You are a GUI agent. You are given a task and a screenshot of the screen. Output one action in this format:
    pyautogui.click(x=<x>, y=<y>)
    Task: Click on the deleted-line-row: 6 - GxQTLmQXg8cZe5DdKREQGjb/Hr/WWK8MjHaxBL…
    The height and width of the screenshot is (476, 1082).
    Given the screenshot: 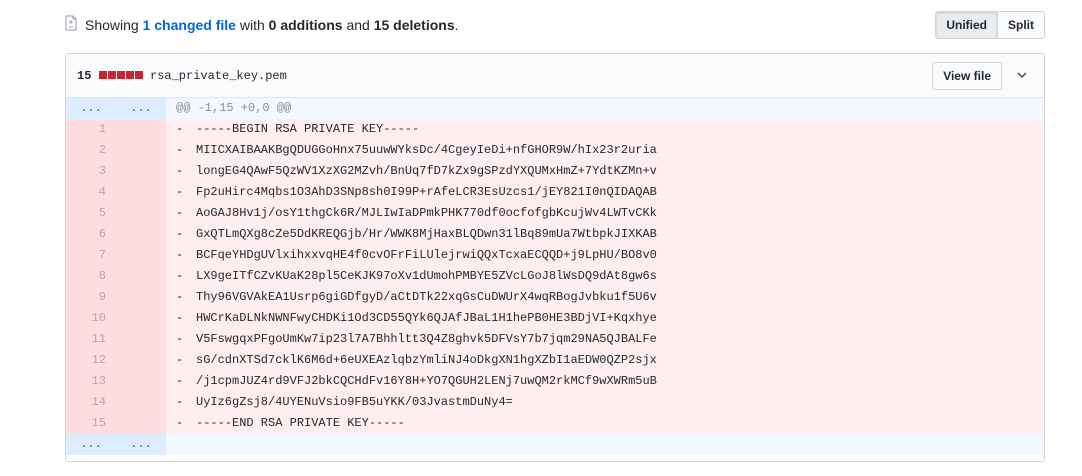 What is the action you would take?
    pyautogui.click(x=555, y=234)
    